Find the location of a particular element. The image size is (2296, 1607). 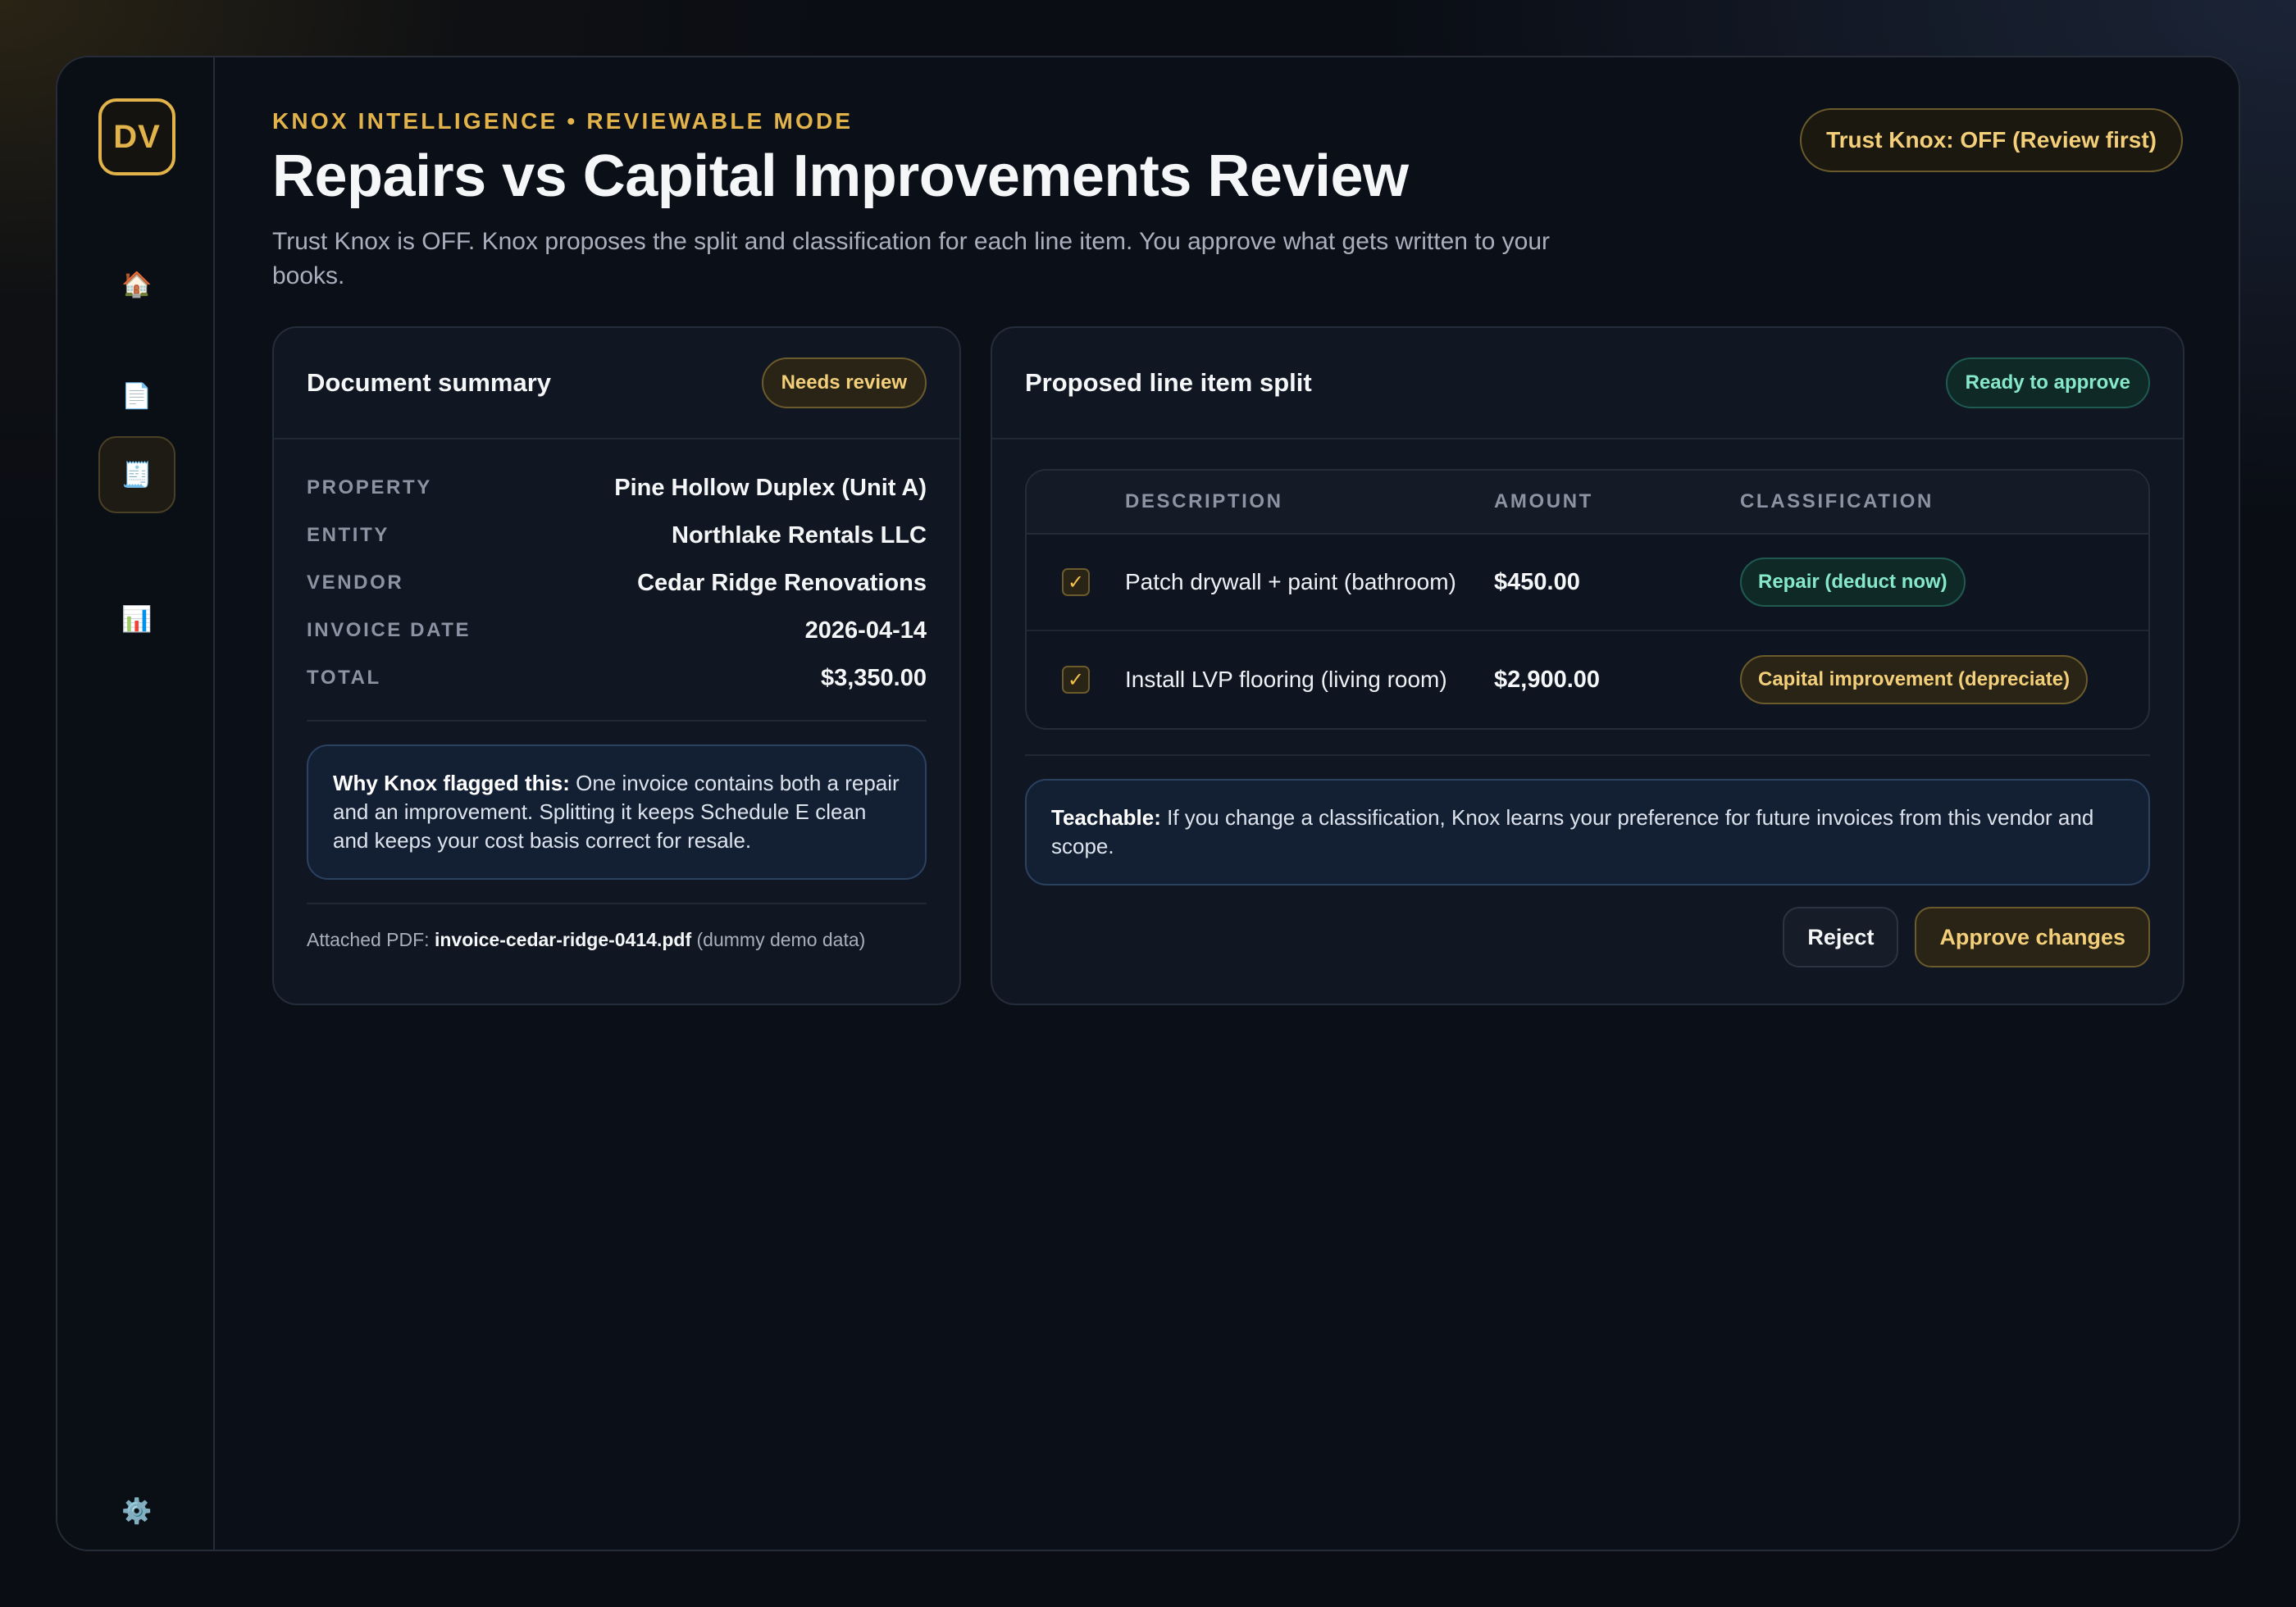

nav-invoices: 🧾 is located at coordinates (136, 474).